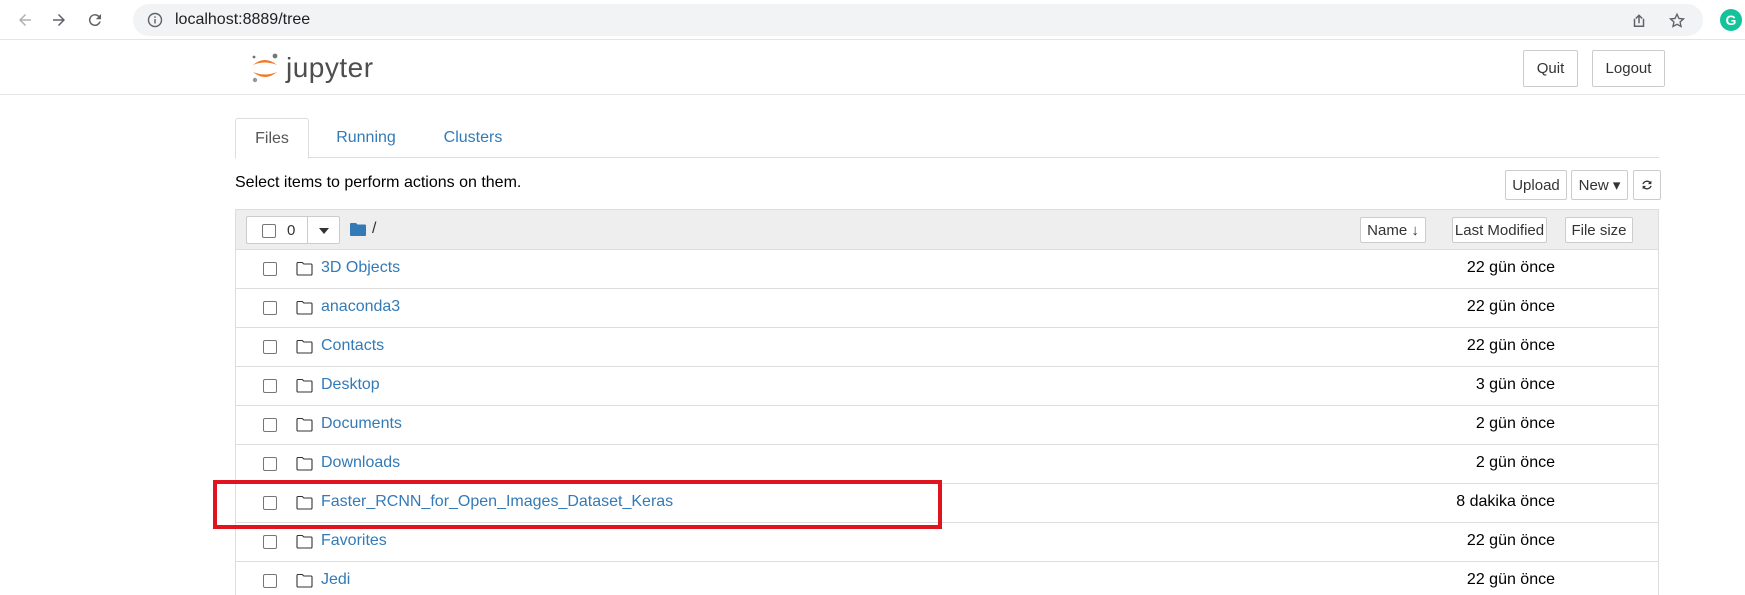 This screenshot has width=1745, height=595. What do you see at coordinates (360, 268) in the screenshot?
I see `file-name-link: 3D Objects` at bounding box center [360, 268].